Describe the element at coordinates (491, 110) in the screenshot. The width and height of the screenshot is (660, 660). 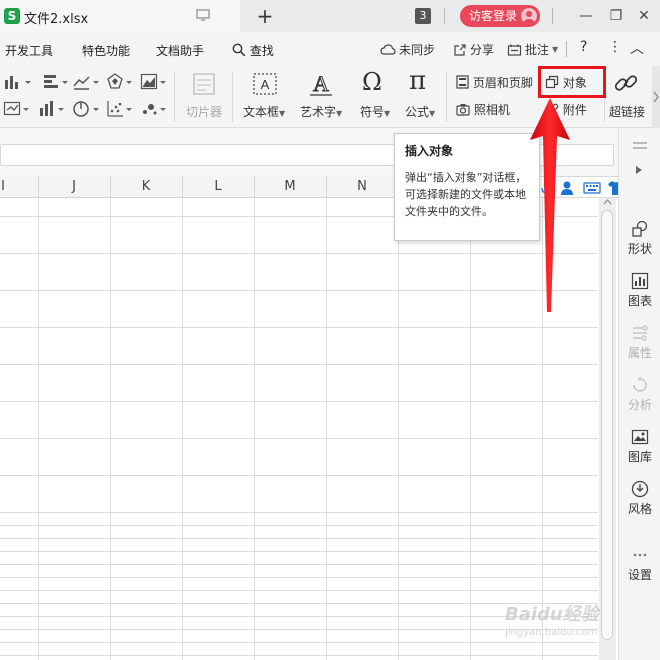
I see `camera-label: 照相机` at that location.